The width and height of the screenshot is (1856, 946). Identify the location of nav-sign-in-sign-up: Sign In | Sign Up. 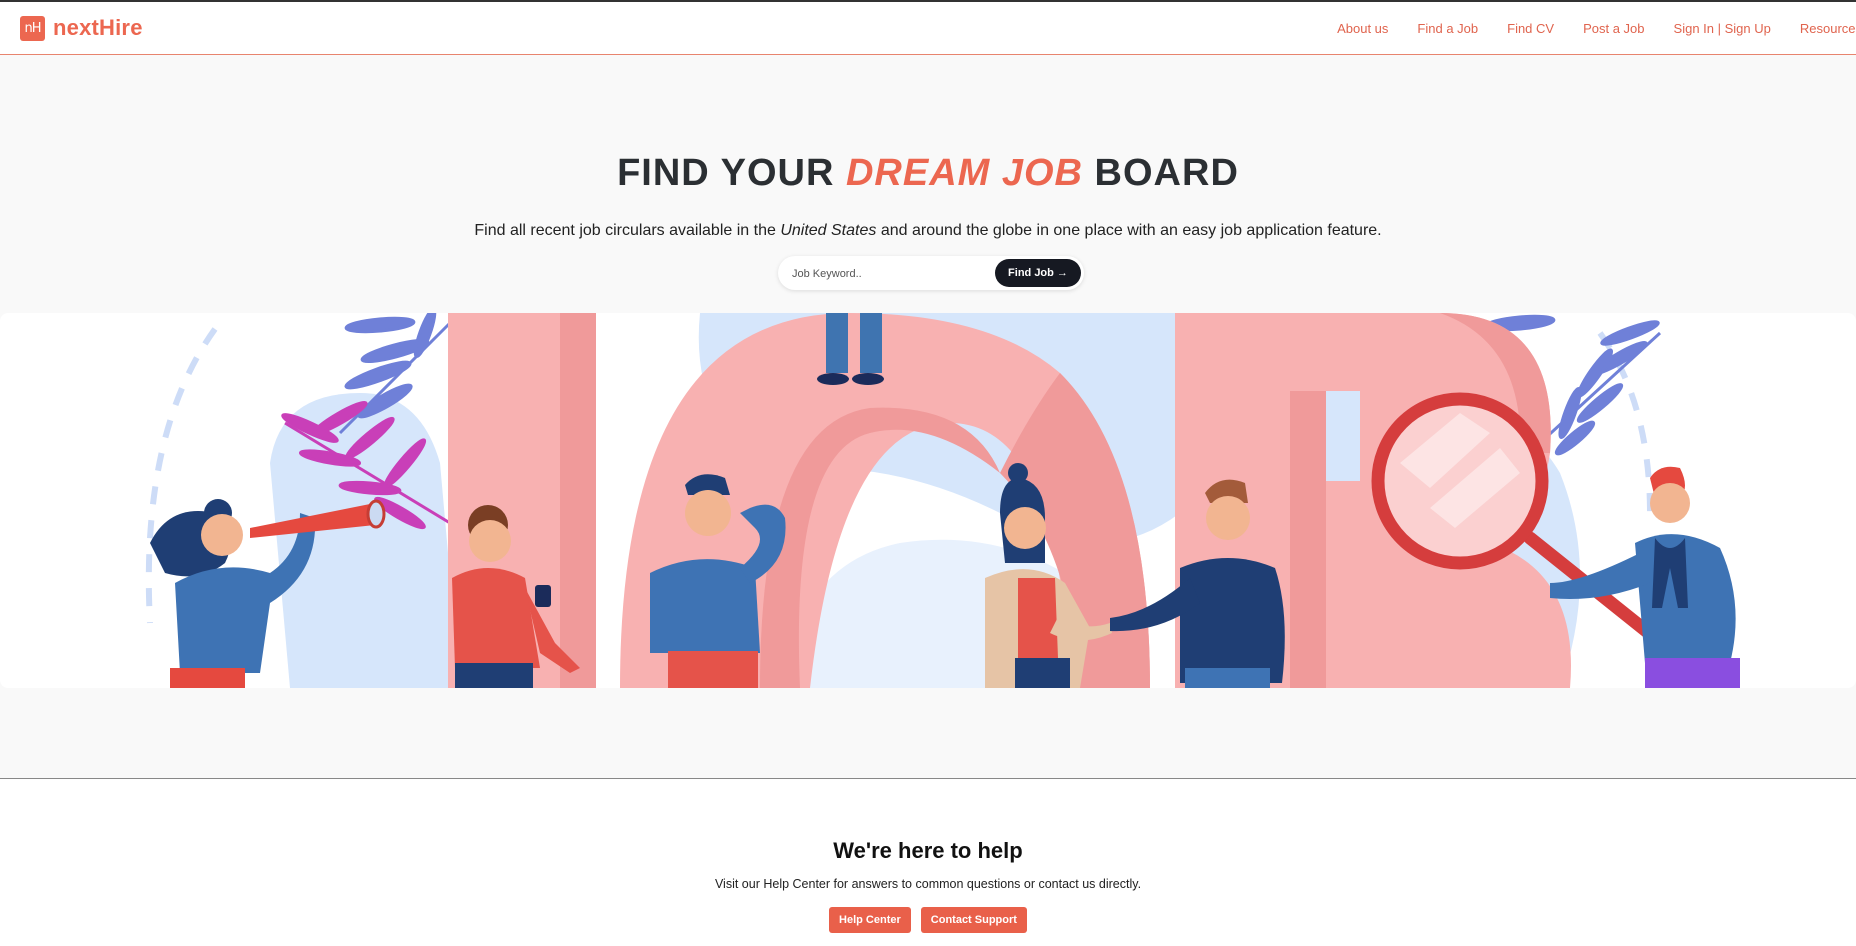
(1722, 28).